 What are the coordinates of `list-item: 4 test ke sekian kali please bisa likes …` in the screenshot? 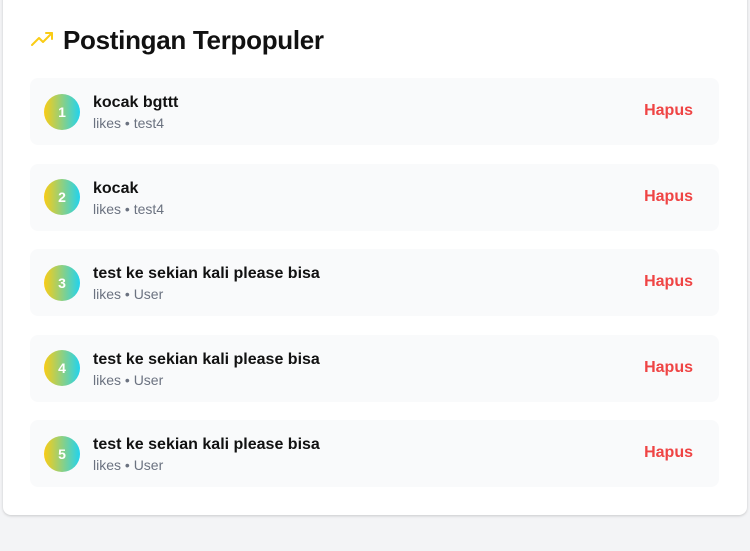 It's located at (374, 368).